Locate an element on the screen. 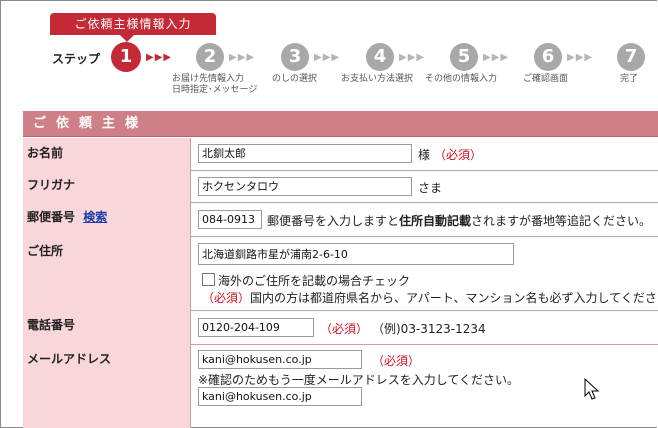  row-name: お名前 北釧太郎 様 （必須） is located at coordinates (340, 154).